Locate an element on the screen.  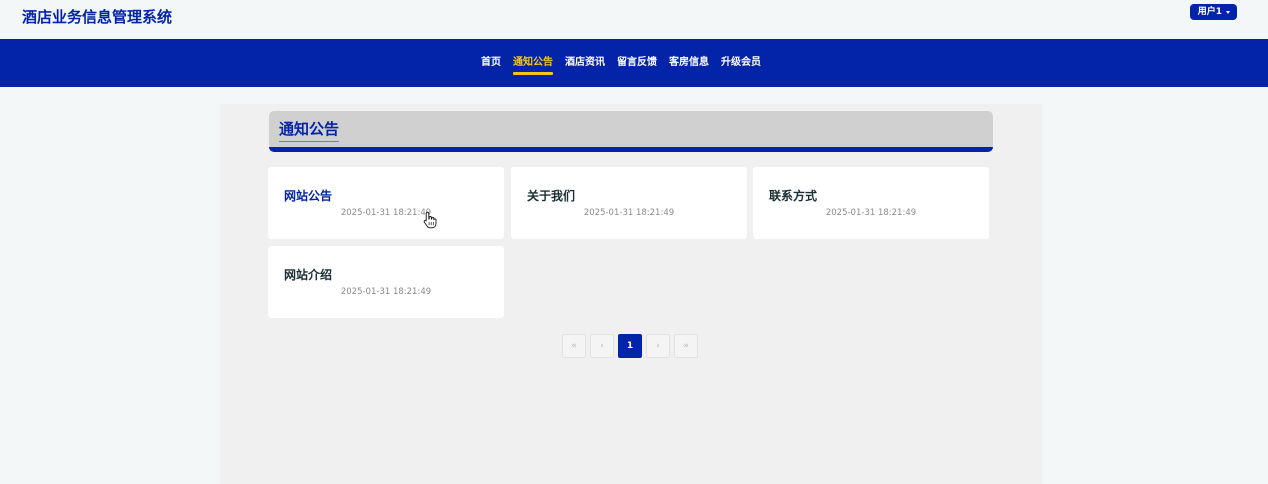
nav-item-feedback: 留言反馈 is located at coordinates (637, 63).